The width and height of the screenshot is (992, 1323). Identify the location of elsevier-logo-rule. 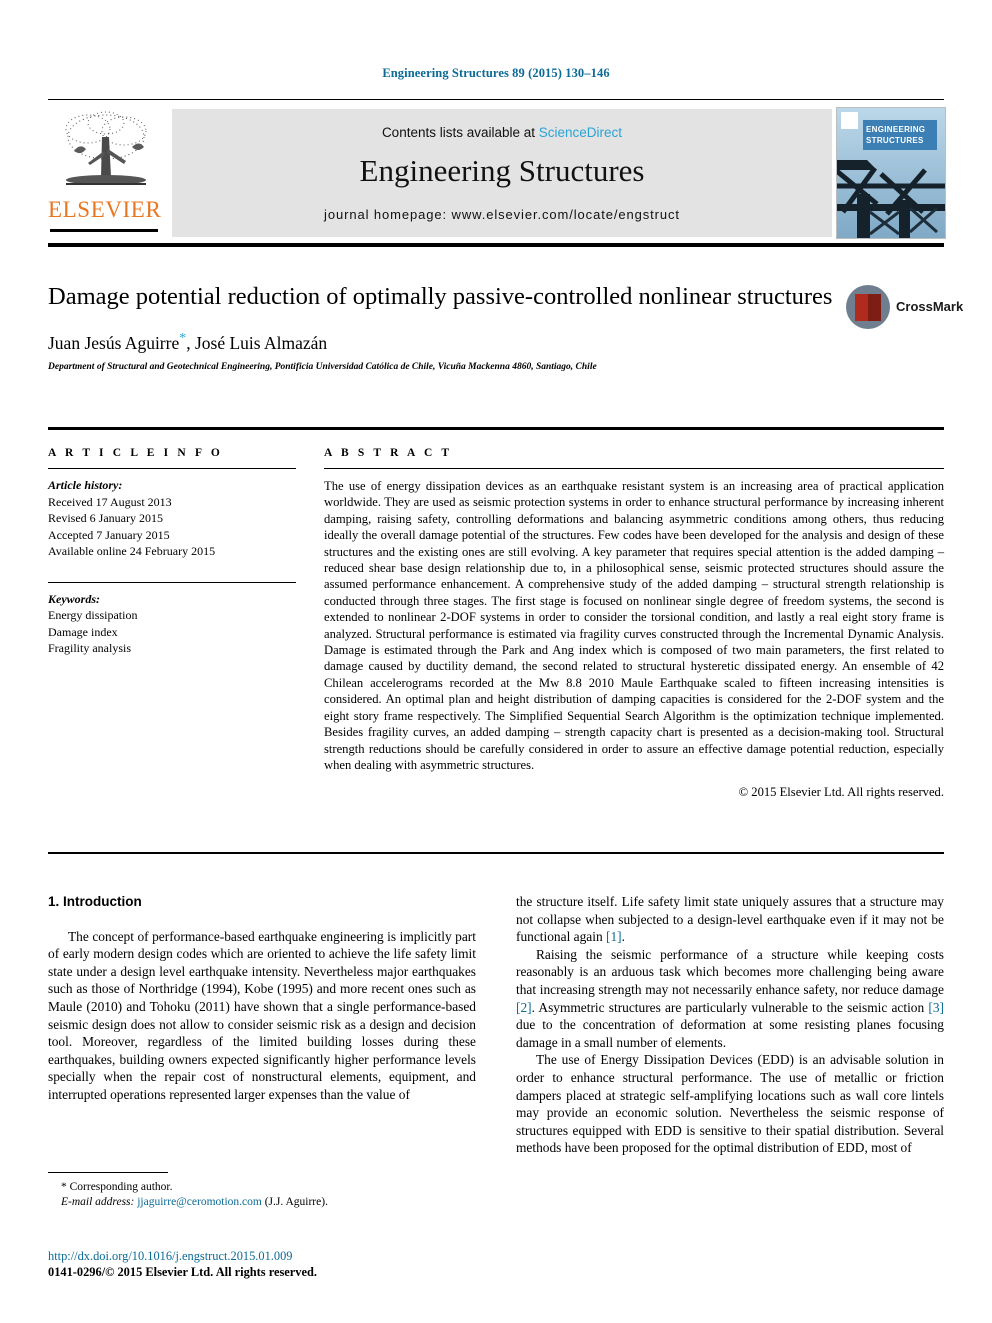
(104, 230).